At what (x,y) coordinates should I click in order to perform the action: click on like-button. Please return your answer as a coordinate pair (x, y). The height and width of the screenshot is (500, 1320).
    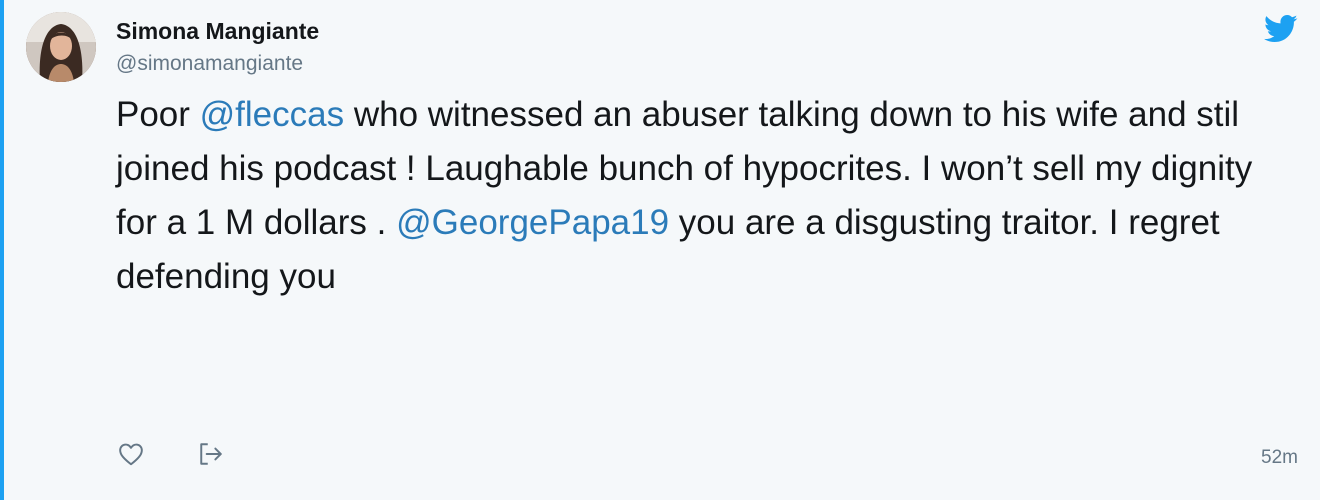
    Looking at the image, I should click on (131, 454).